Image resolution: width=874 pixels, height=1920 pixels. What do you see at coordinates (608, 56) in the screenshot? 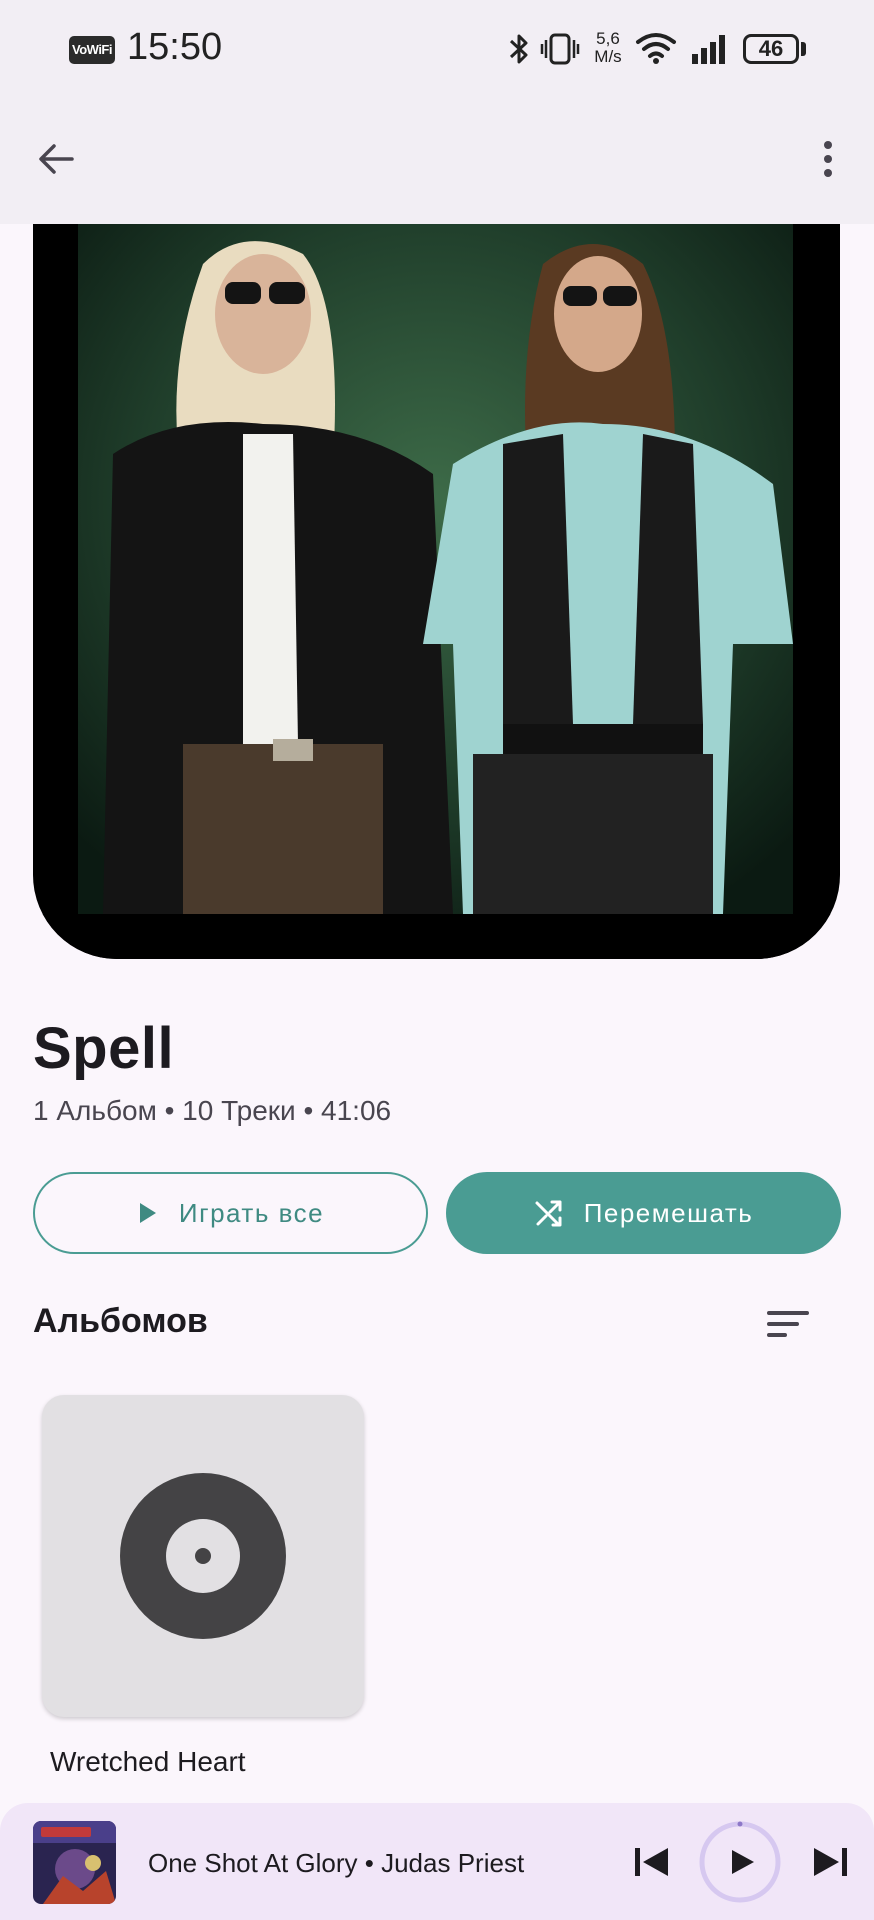
I see `net-speed-unit: M/s` at bounding box center [608, 56].